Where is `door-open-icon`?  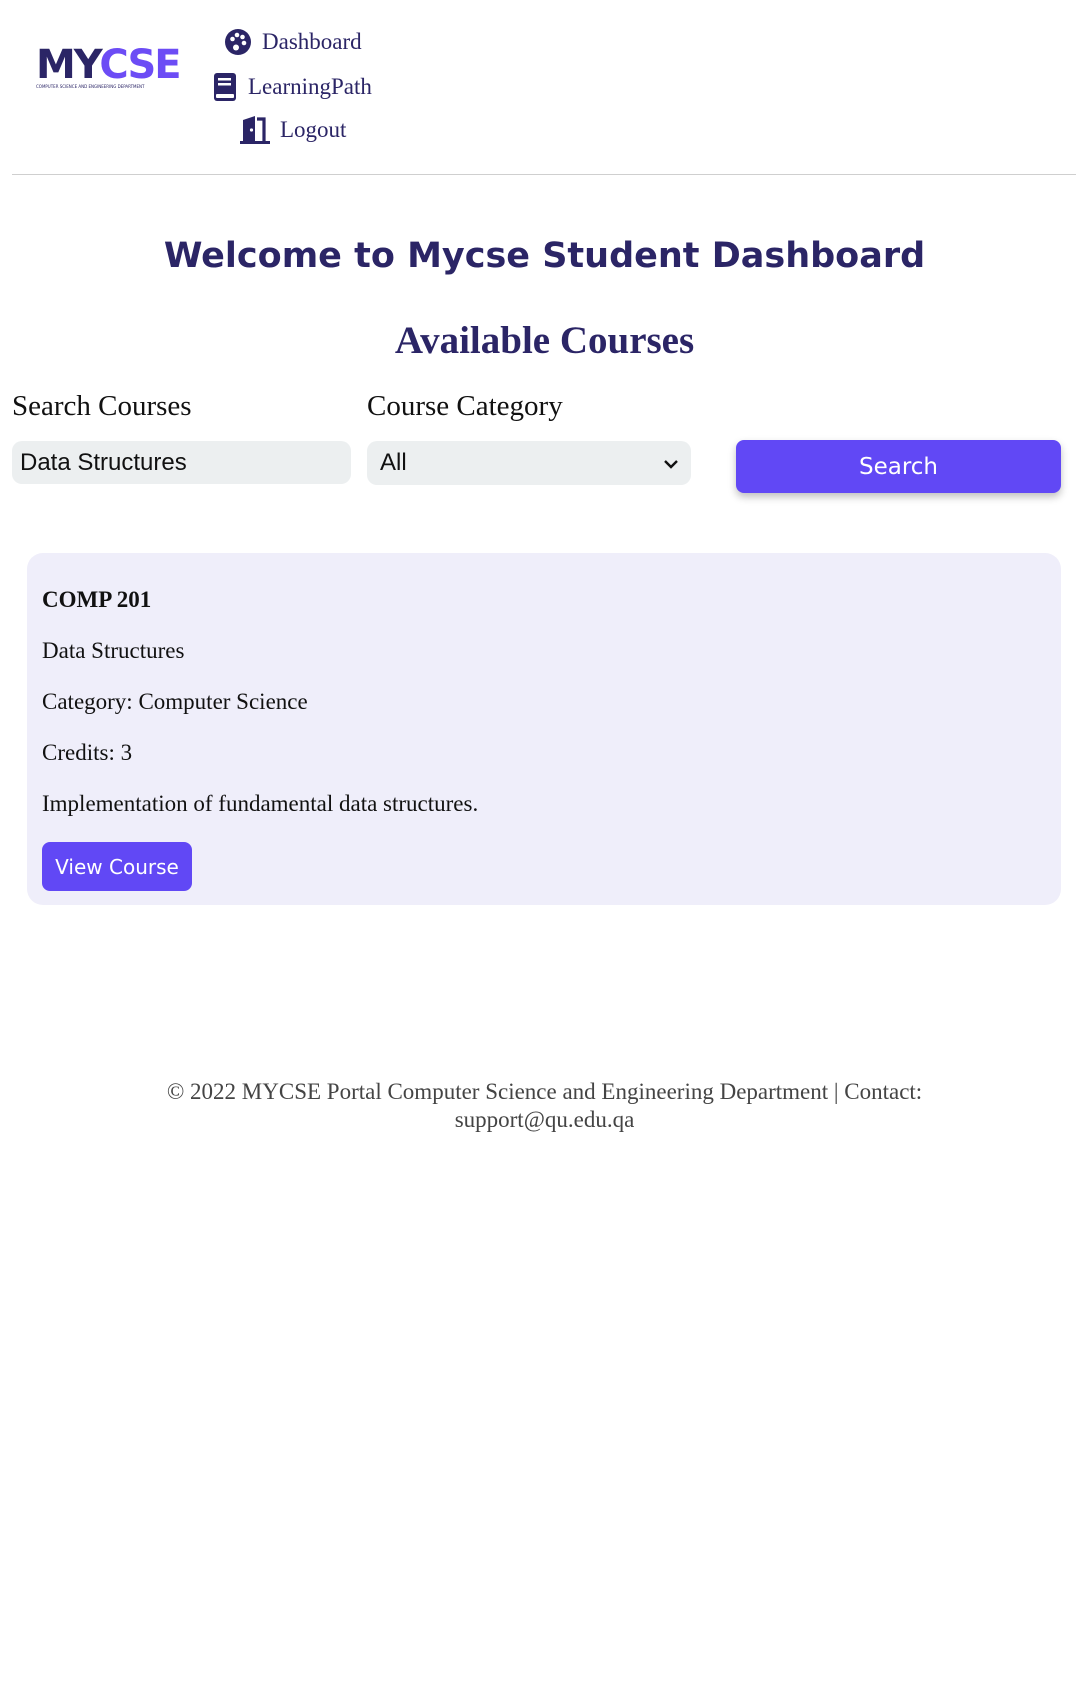 door-open-icon is located at coordinates (255, 130).